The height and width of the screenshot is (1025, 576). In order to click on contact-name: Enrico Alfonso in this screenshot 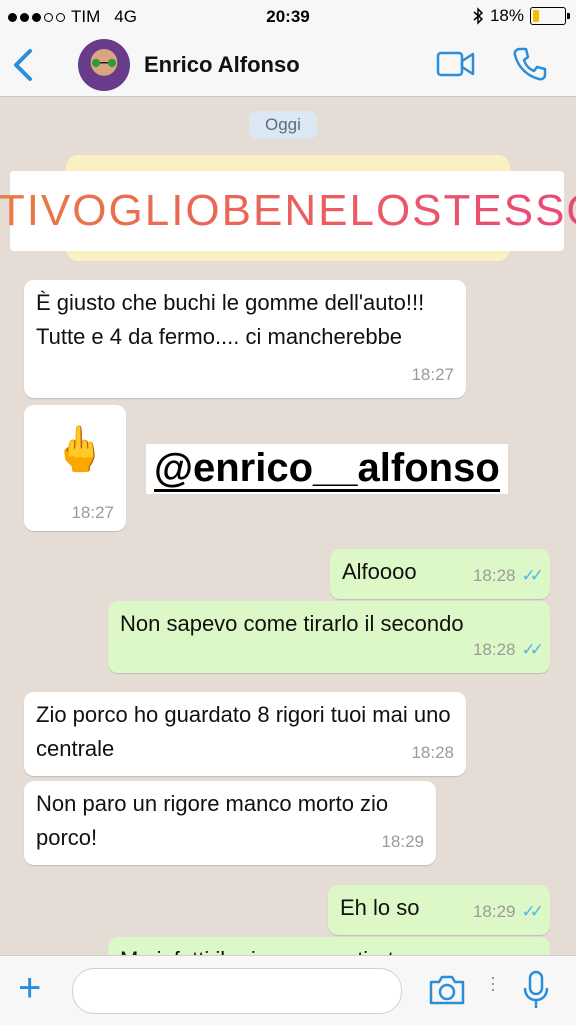, I will do `click(222, 65)`.